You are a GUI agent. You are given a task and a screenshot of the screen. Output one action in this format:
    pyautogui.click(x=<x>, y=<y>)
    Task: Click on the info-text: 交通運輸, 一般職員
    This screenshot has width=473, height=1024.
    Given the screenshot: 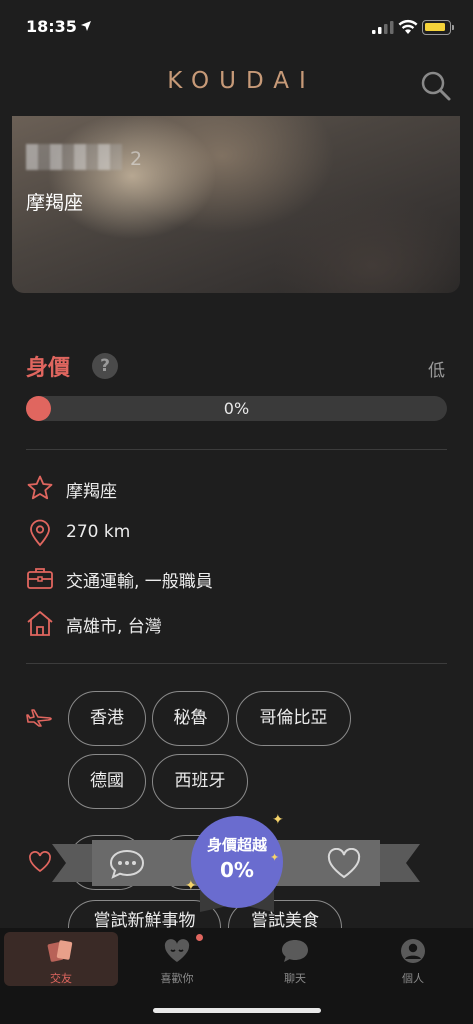 What is the action you would take?
    pyautogui.click(x=139, y=582)
    